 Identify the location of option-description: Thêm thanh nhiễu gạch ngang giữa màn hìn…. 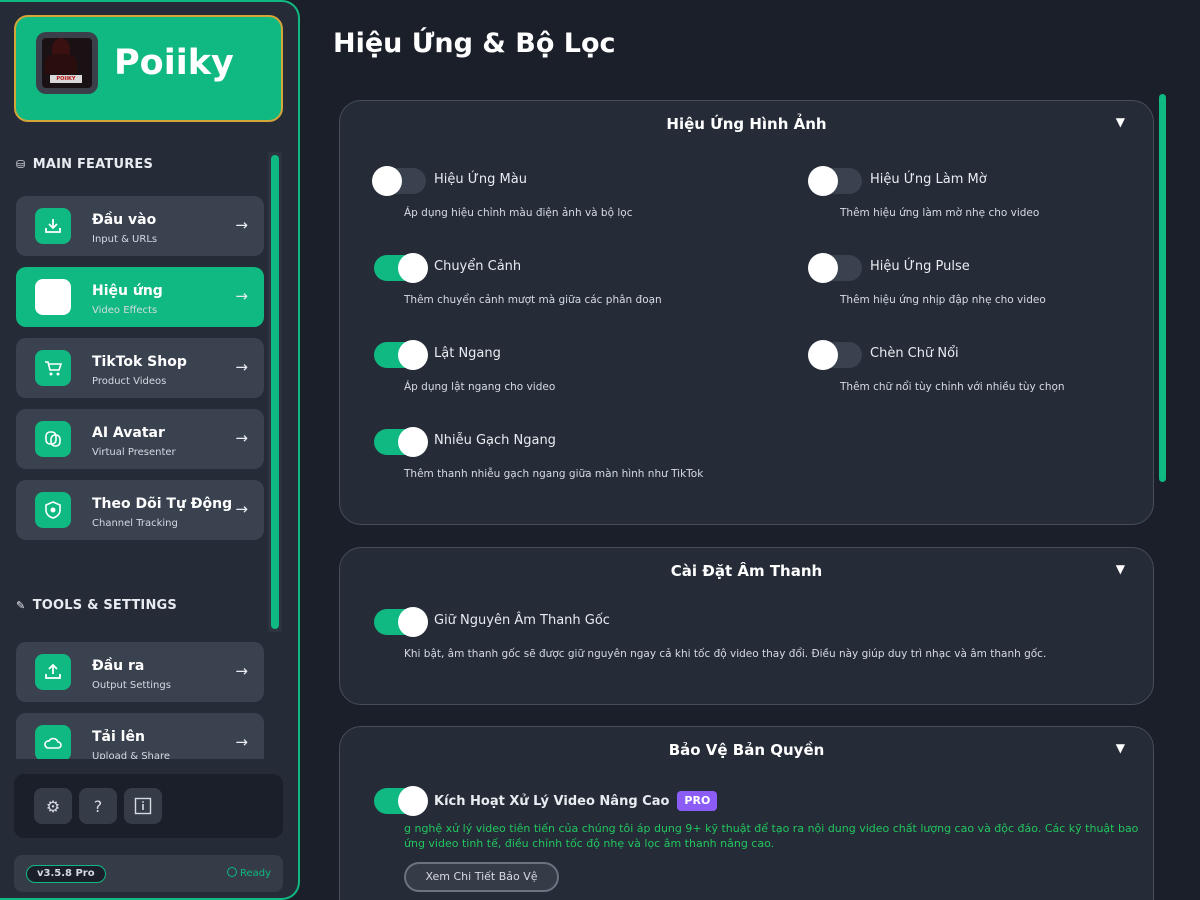
(554, 474).